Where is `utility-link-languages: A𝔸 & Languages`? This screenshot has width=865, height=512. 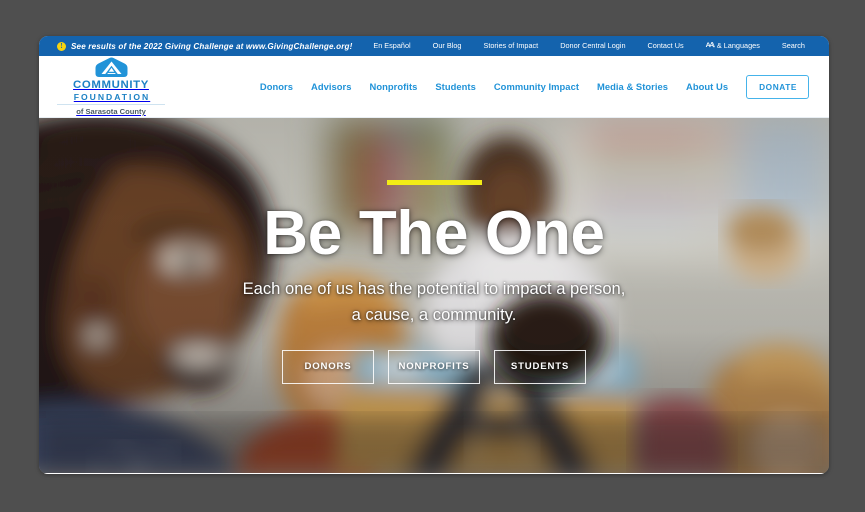 utility-link-languages: A𝔸 & Languages is located at coordinates (733, 46).